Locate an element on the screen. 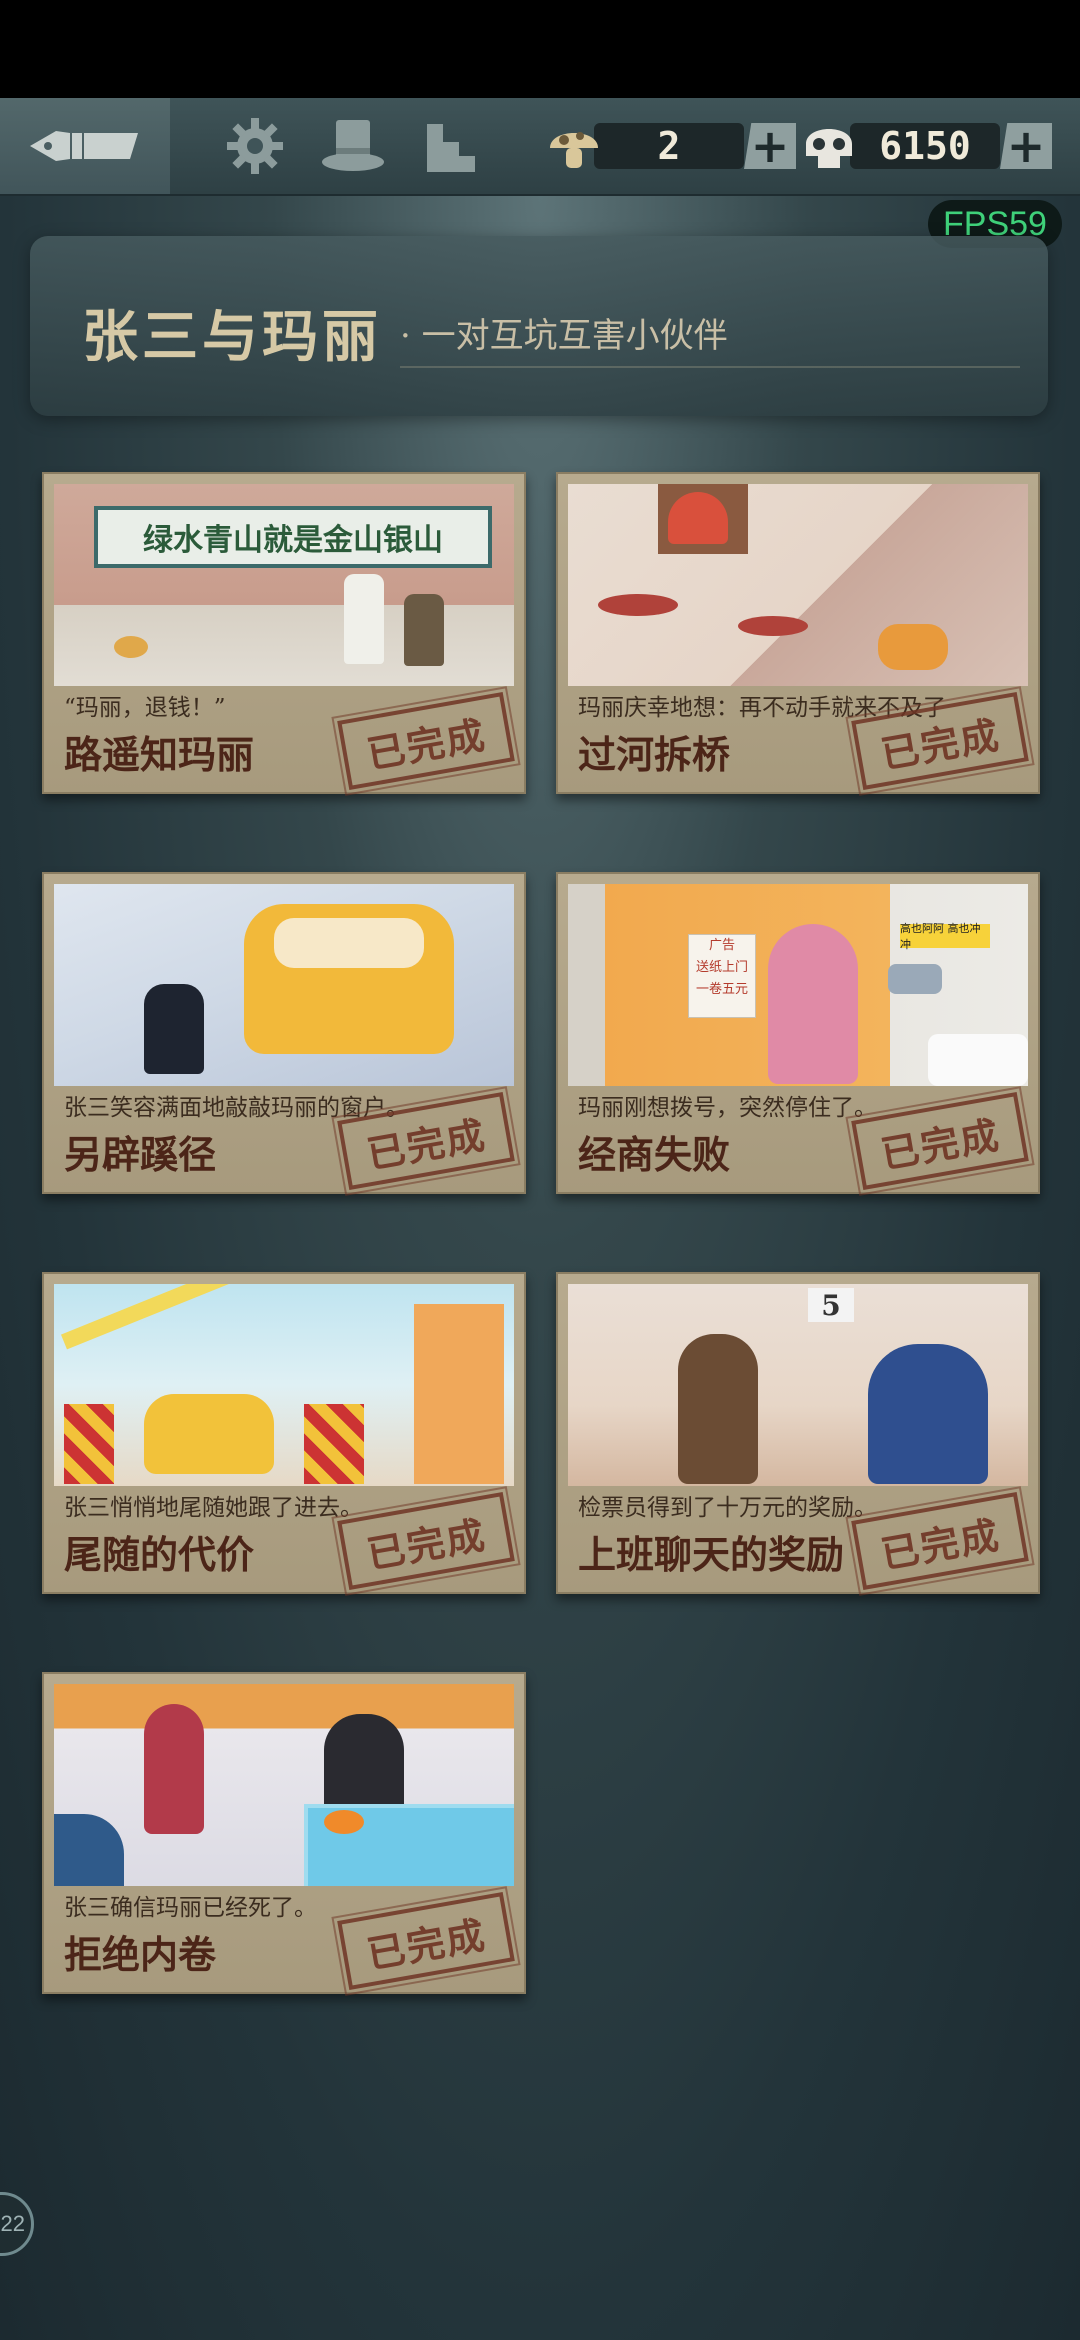 The image size is (1080, 2340). add-mushroom-button: + is located at coordinates (770, 146).